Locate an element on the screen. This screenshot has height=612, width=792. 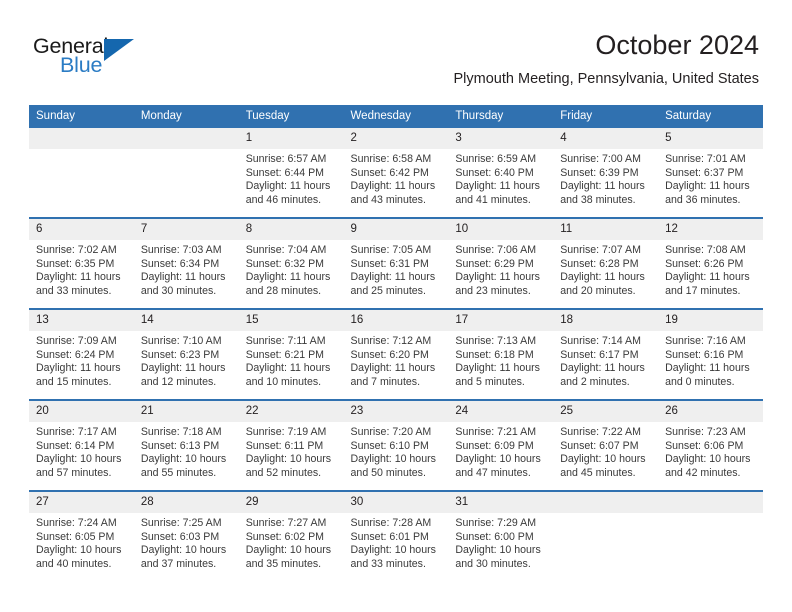
sunrise-time: Sunrise: 7:06 AM is located at coordinates (496, 250).